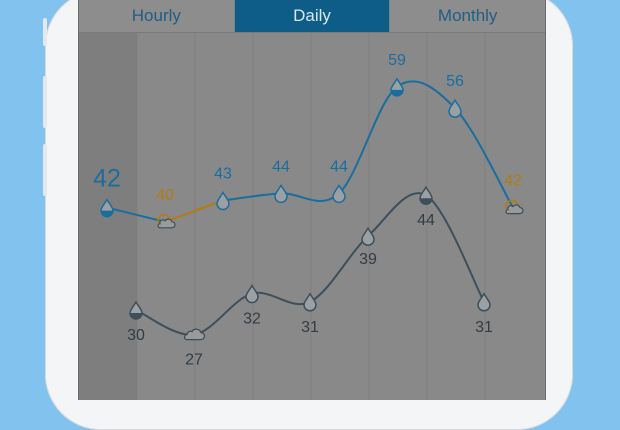 This screenshot has height=430, width=620. What do you see at coordinates (426, 220) in the screenshot?
I see `low-temp-label: 44` at bounding box center [426, 220].